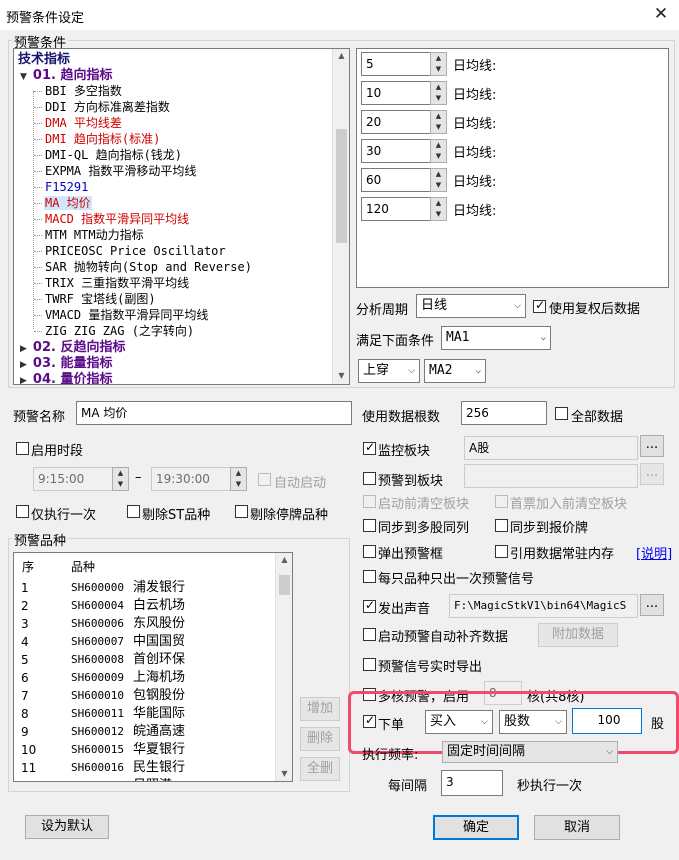 Image resolution: width=679 pixels, height=860 pixels. I want to click on tree-item: PRICEOSC Price Oscillator, so click(130, 251).